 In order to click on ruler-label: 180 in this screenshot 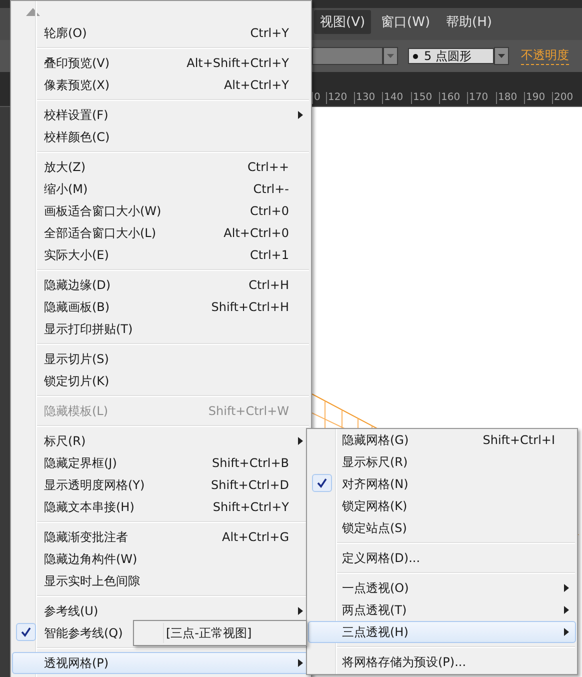, I will do `click(510, 98)`.